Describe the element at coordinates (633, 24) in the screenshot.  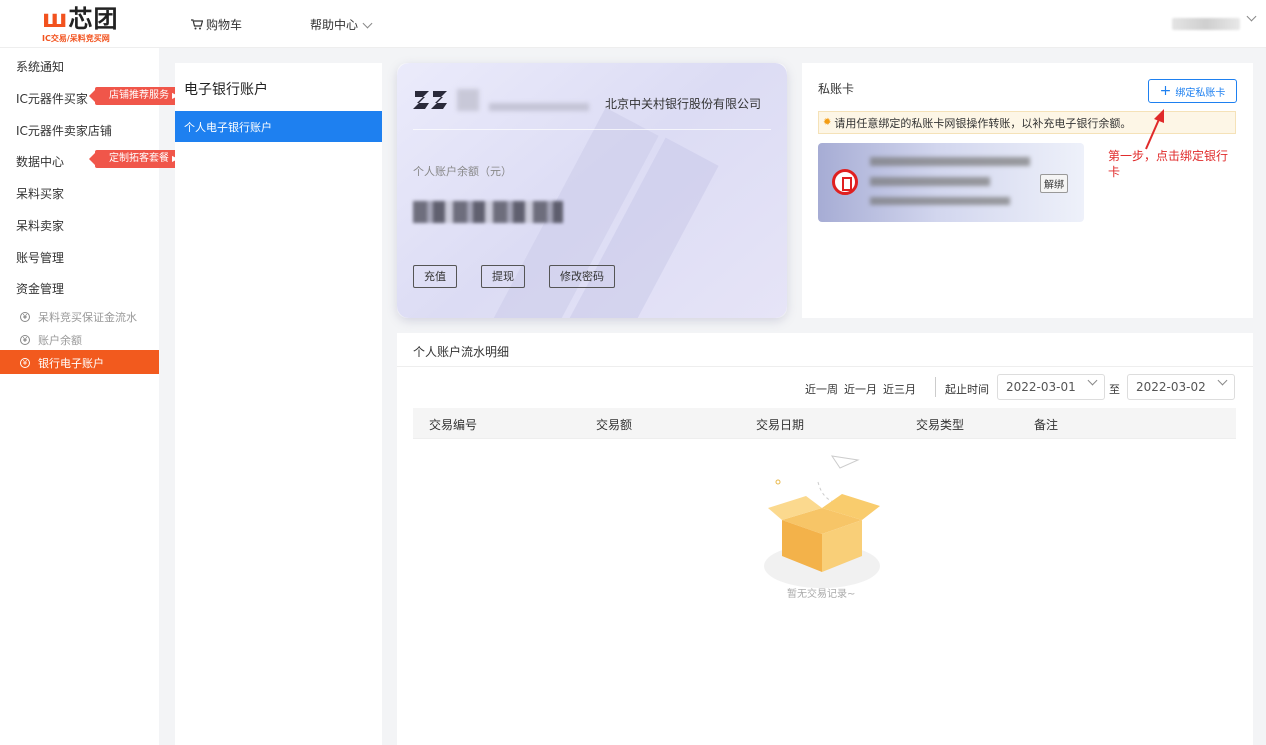
I see `top-header: ꟺ芯团 IC交易/呆料竞买网 购物车 帮助中心` at that location.